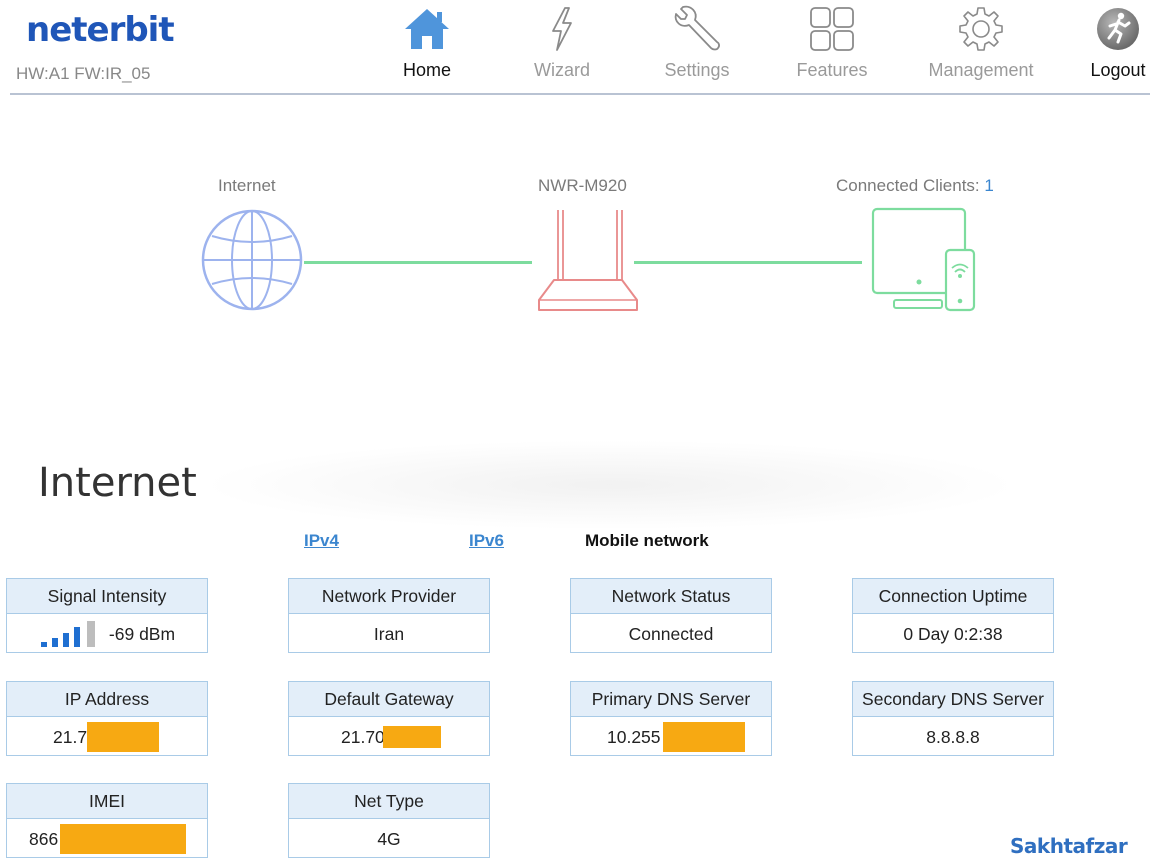 Image resolution: width=1160 pixels, height=863 pixels. What do you see at coordinates (832, 29) in the screenshot?
I see `grid-icon` at bounding box center [832, 29].